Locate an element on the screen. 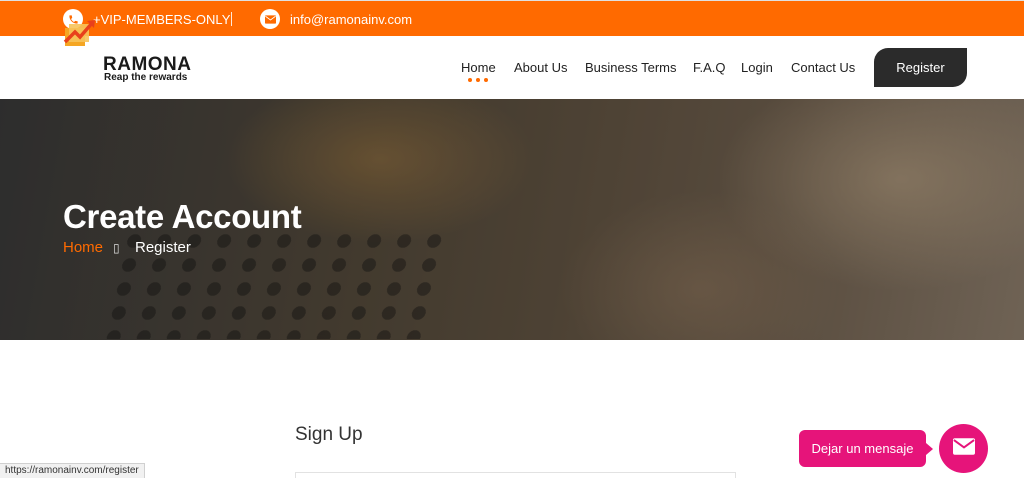 The image size is (1024, 478). top-bar-separator is located at coordinates (231, 19).